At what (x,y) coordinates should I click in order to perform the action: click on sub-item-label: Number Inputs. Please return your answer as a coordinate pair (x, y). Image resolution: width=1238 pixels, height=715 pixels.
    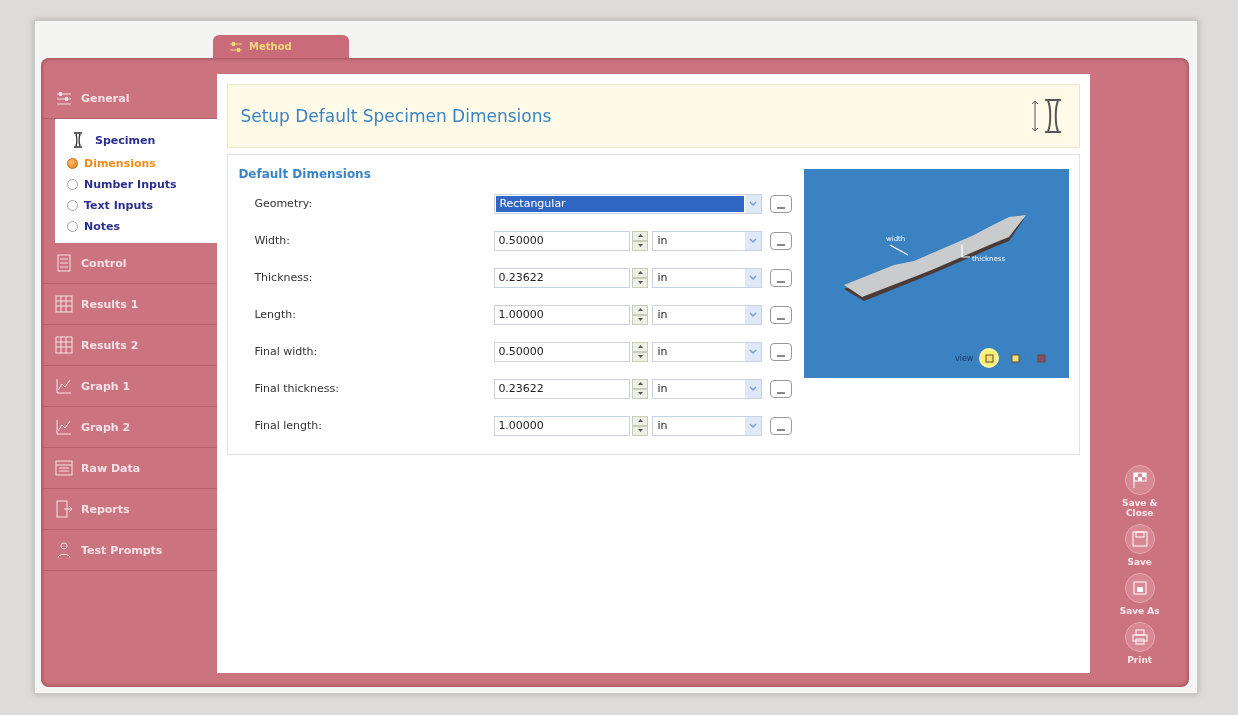
    Looking at the image, I should click on (130, 184).